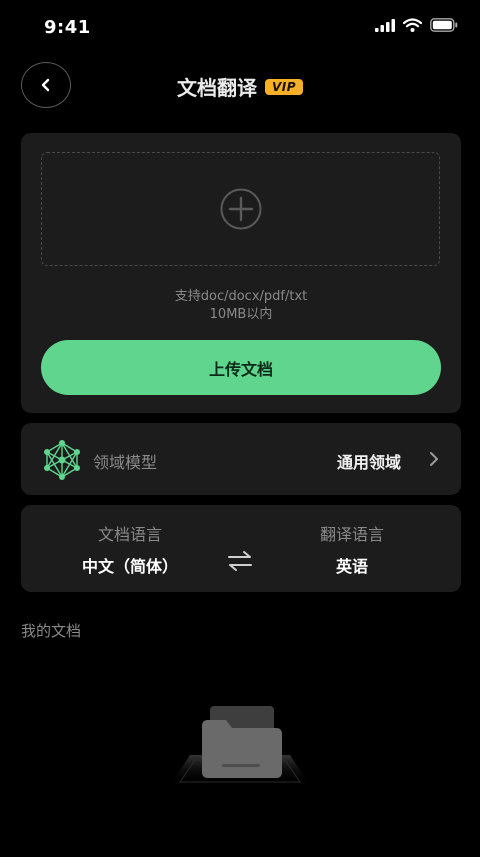  I want to click on chevron-right-icon, so click(434, 459).